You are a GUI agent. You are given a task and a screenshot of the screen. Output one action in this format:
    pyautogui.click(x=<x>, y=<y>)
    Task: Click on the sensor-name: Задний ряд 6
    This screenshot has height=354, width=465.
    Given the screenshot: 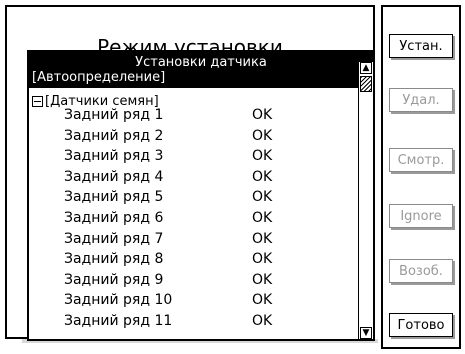 What is the action you would take?
    pyautogui.click(x=114, y=218)
    